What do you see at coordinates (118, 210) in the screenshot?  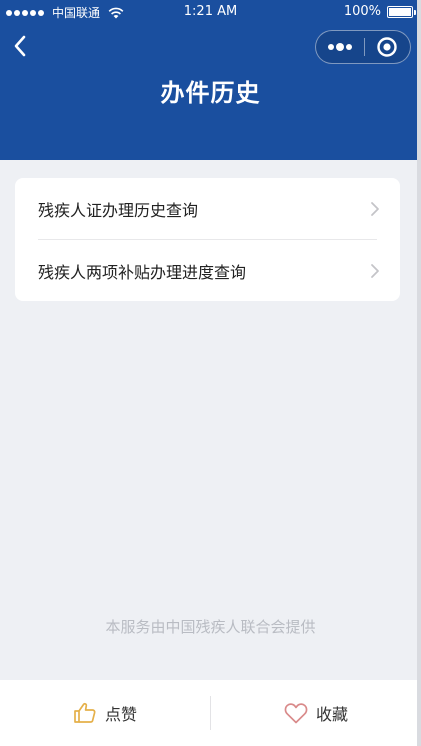 I see `menu-item-label: 残疾人证办理历史查询` at bounding box center [118, 210].